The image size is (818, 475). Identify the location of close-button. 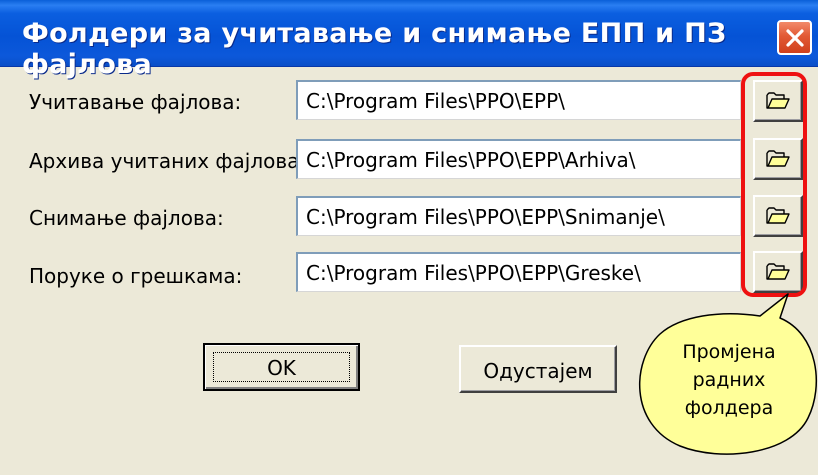
(794, 37).